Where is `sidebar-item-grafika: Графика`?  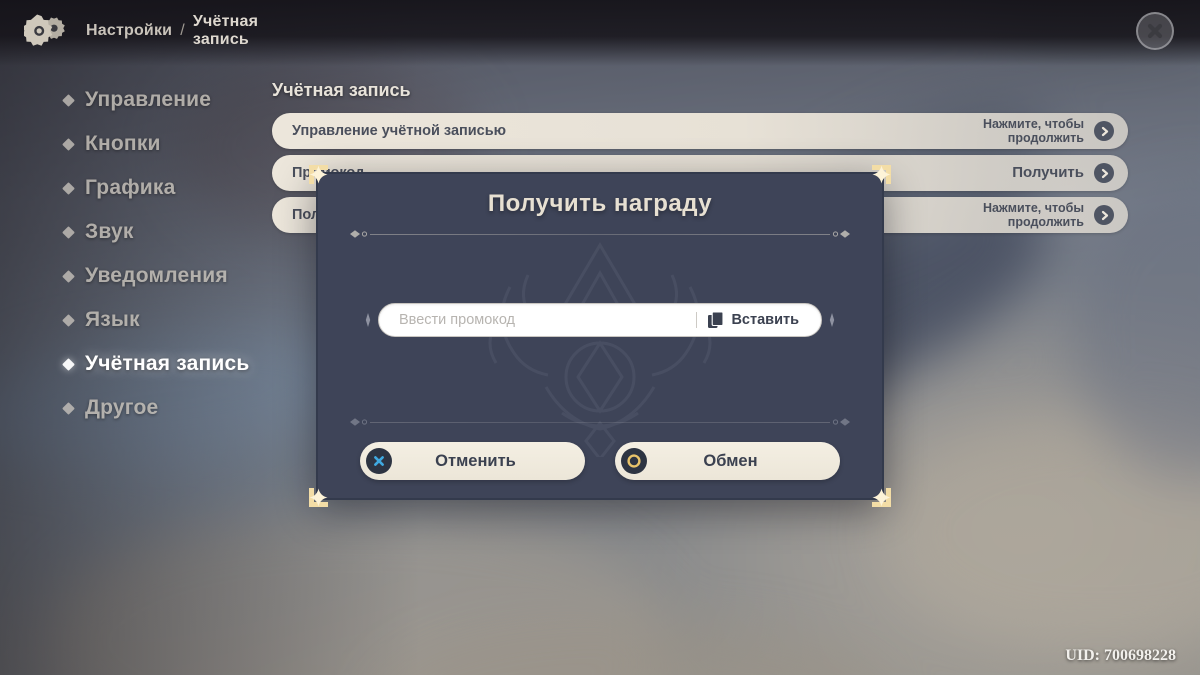
sidebar-item-grafika: Графика is located at coordinates (183, 188).